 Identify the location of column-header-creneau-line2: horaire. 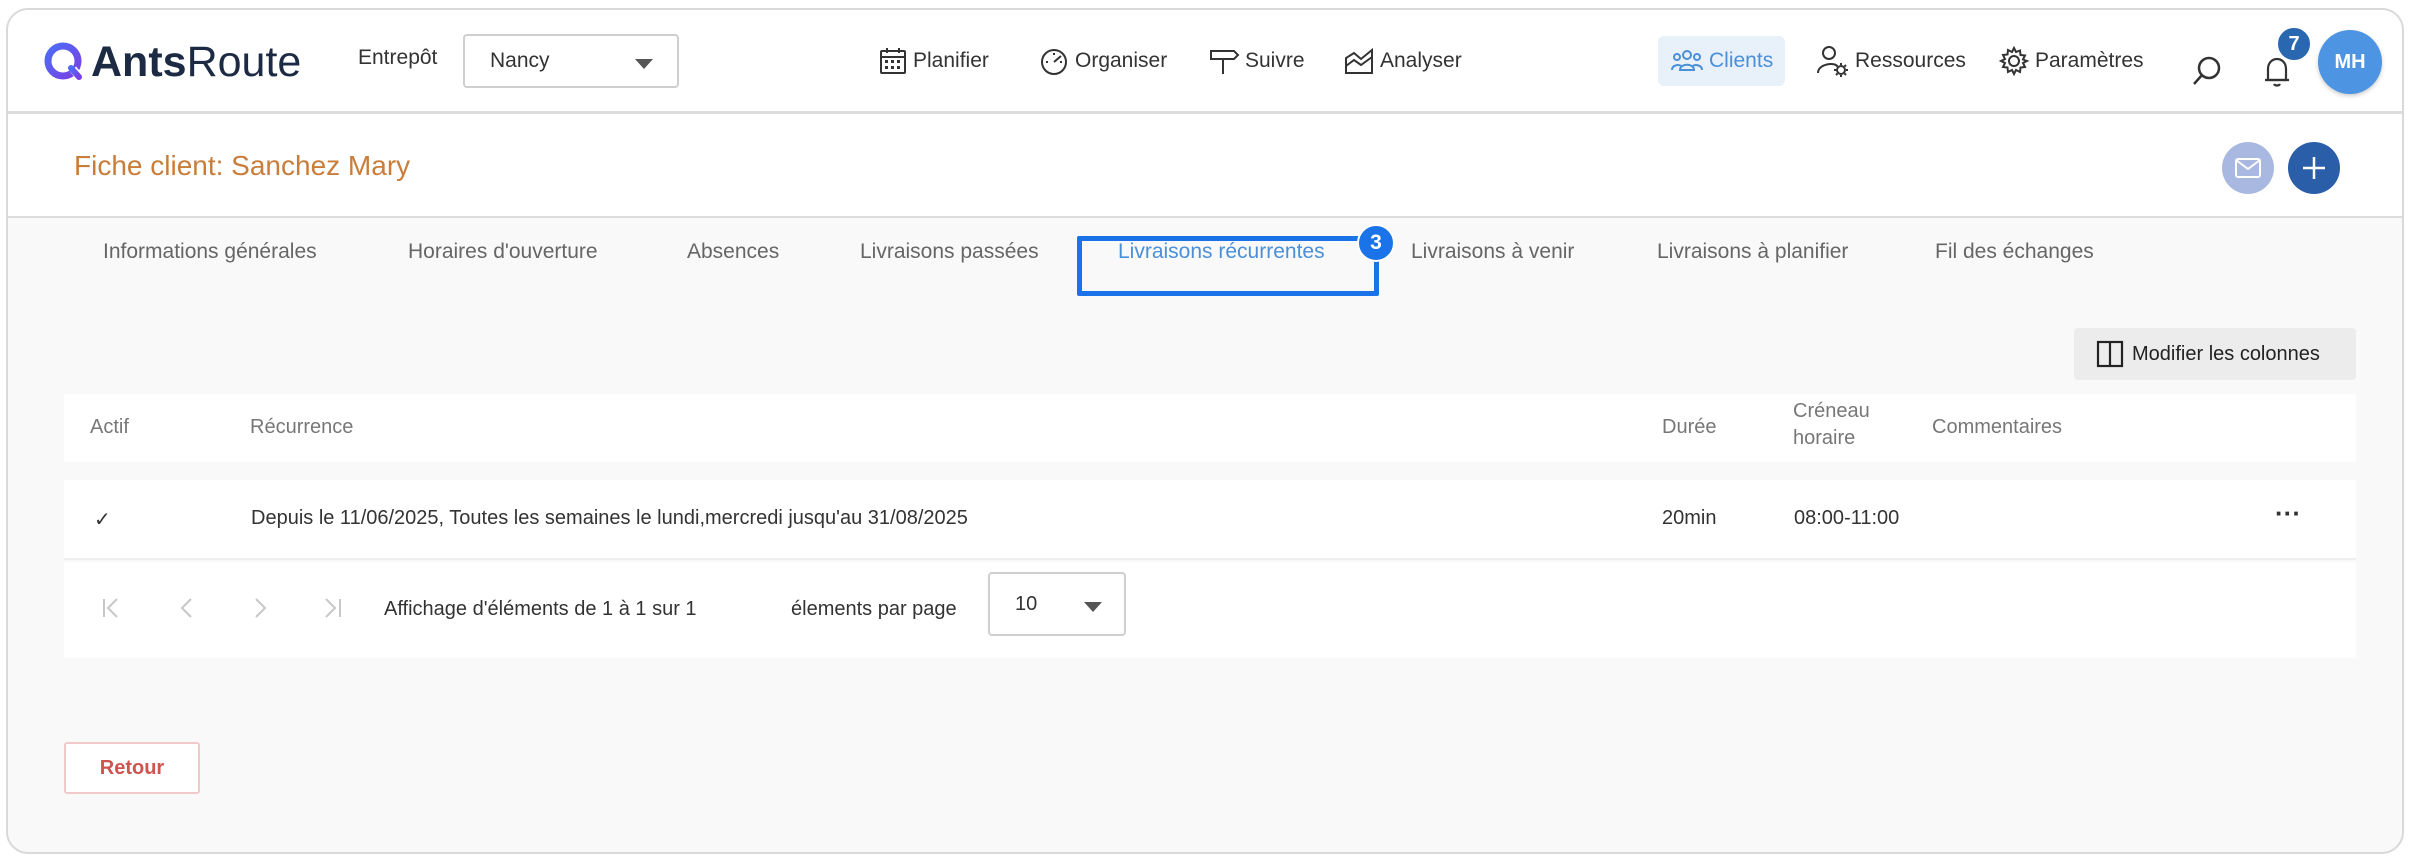
(1824, 438).